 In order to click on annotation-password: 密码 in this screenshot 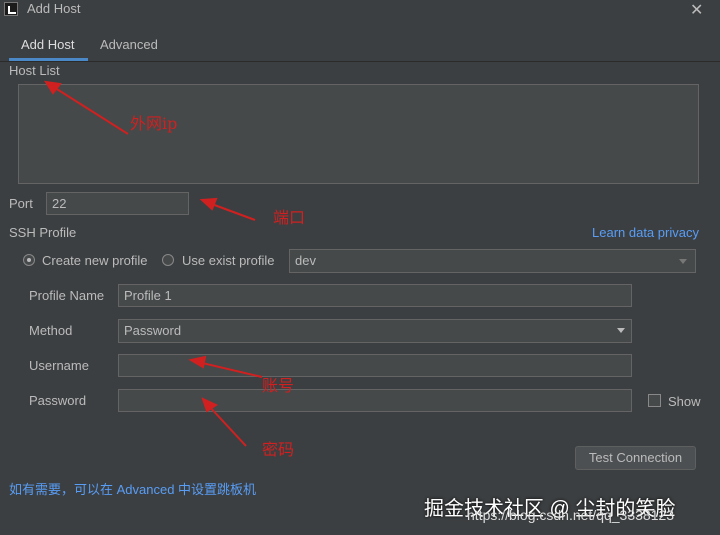, I will do `click(278, 449)`.